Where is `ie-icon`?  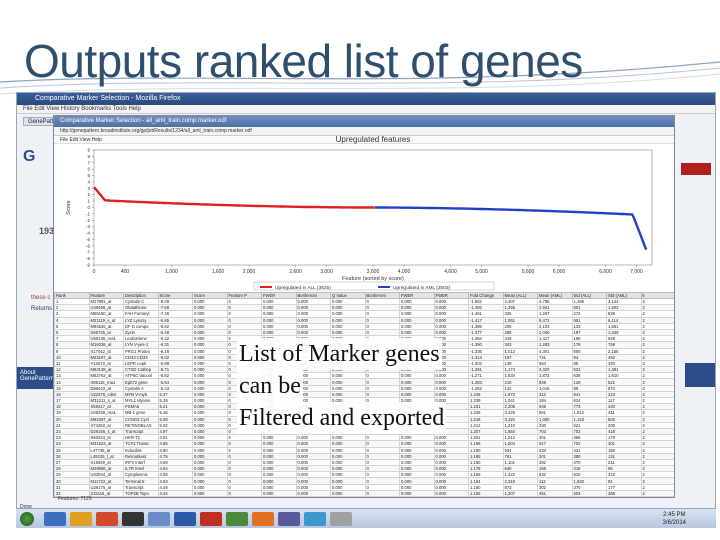
ie-icon is located at coordinates (55, 519).